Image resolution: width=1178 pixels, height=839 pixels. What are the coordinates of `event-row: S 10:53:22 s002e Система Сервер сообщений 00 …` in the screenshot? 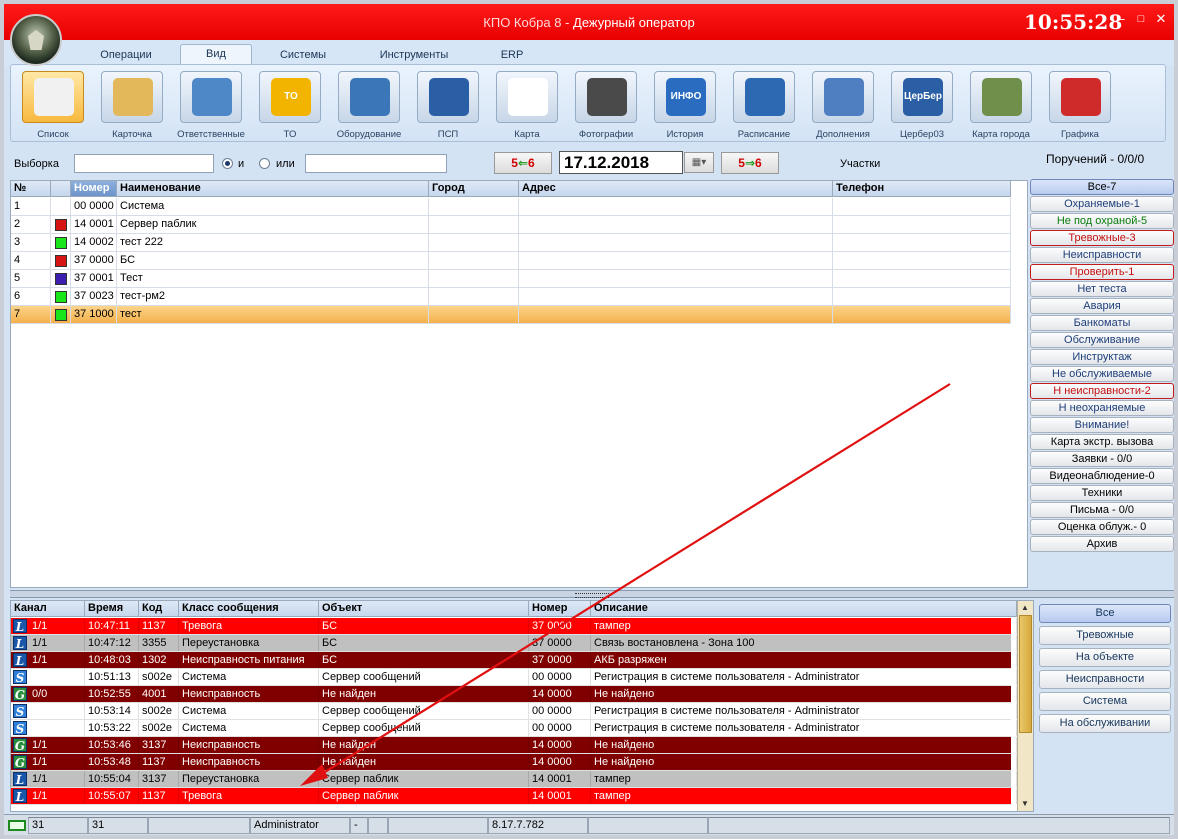 It's located at (514, 728).